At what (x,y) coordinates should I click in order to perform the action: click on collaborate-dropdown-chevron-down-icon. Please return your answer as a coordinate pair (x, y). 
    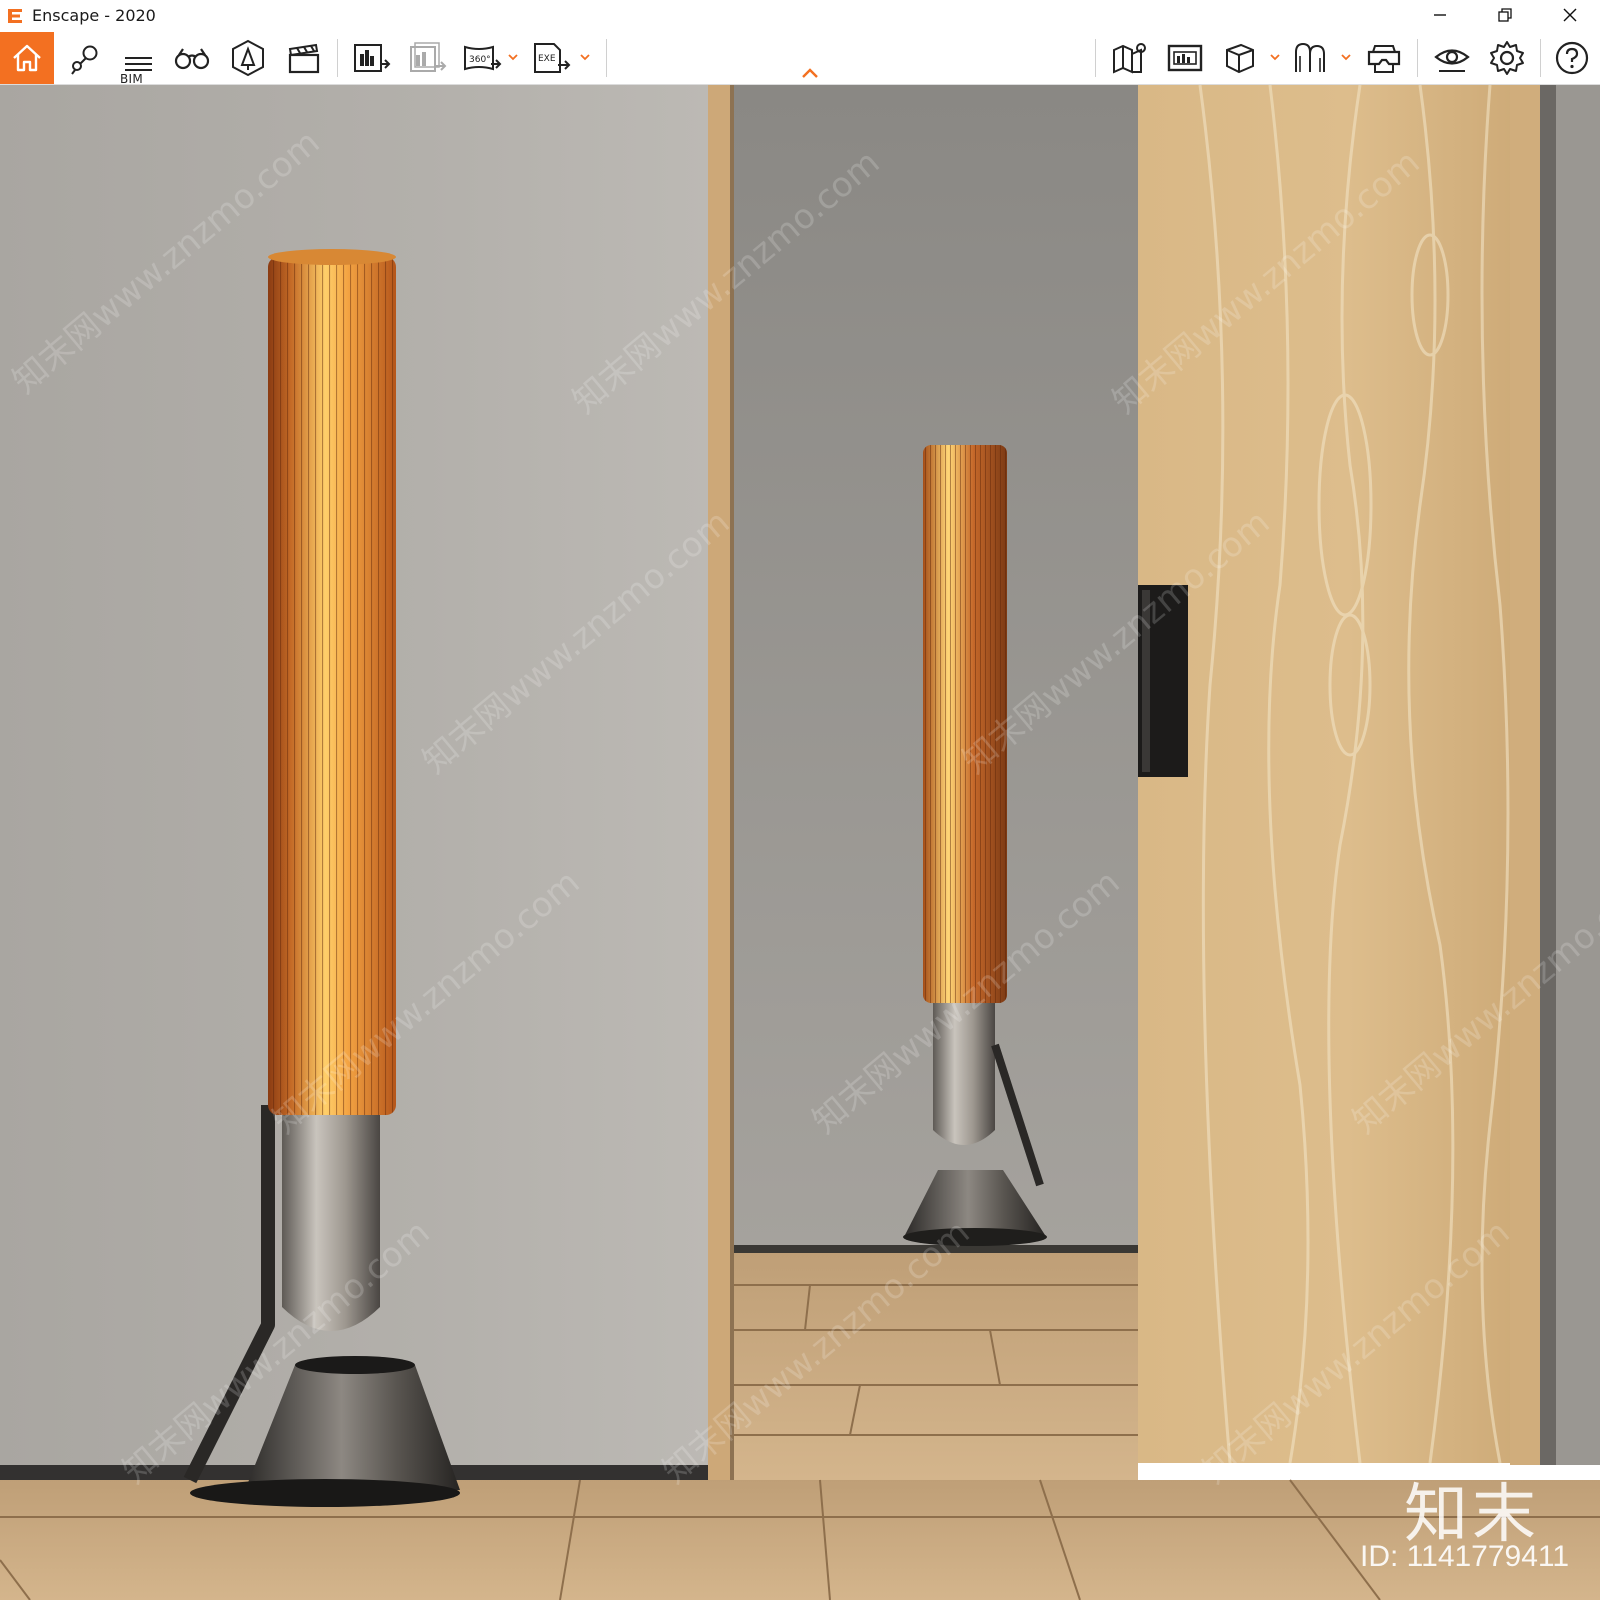
    Looking at the image, I should click on (1346, 57).